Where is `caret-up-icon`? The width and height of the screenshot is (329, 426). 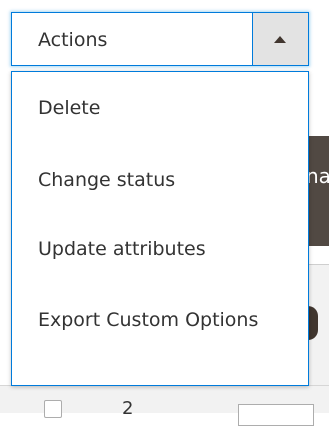 caret-up-icon is located at coordinates (280, 39).